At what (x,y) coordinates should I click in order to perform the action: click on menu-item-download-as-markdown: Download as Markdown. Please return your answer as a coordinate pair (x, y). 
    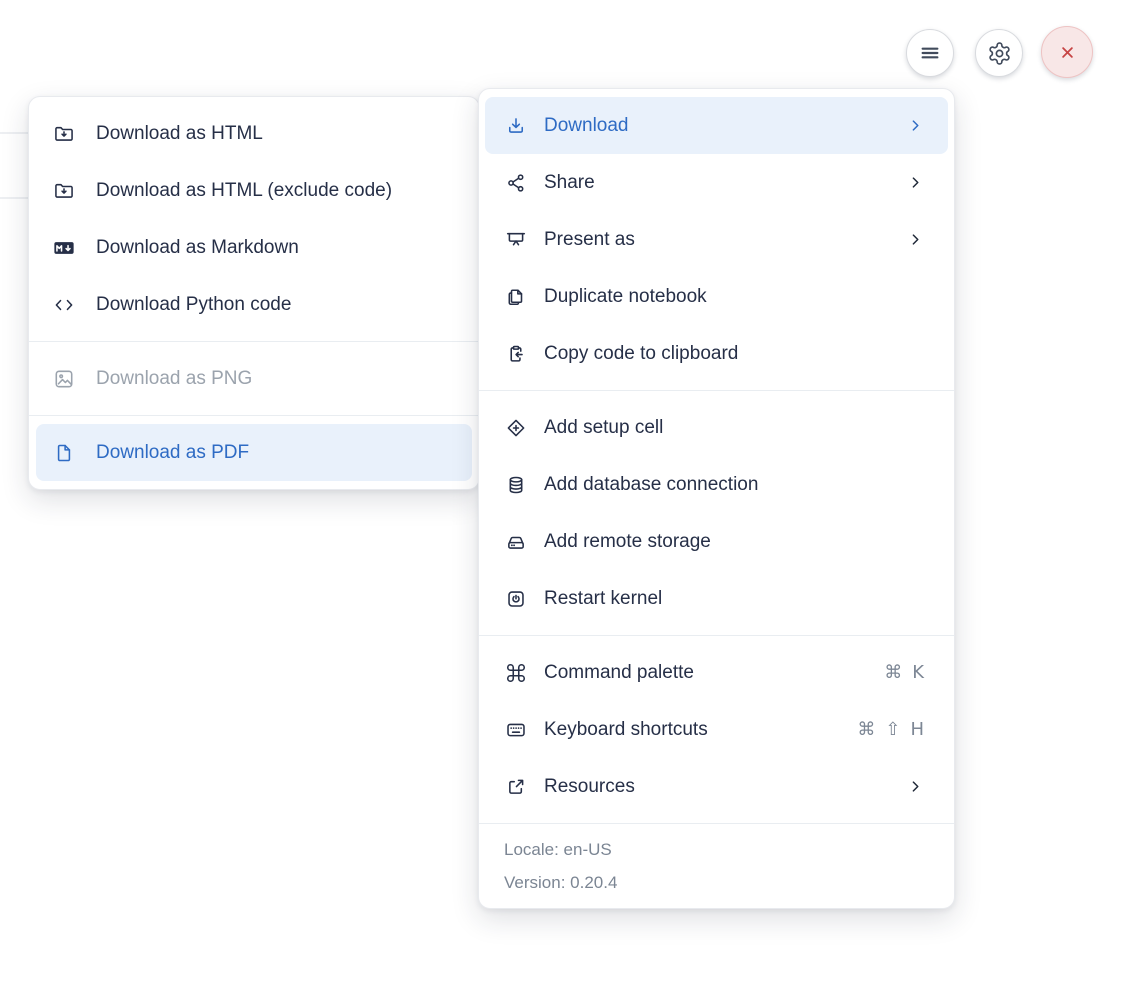
    Looking at the image, I should click on (254, 247).